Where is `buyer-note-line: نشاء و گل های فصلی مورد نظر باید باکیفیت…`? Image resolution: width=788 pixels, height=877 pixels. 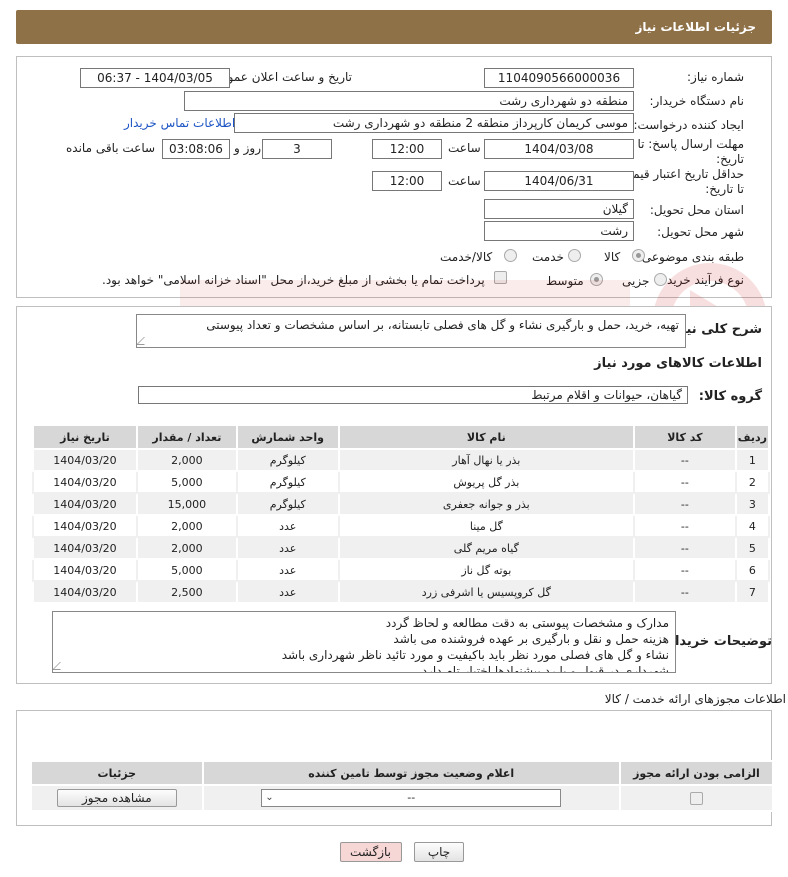
buyer-note-line: نشاء و گل های فصلی مورد نظر باید باکیفیت… is located at coordinates (475, 655).